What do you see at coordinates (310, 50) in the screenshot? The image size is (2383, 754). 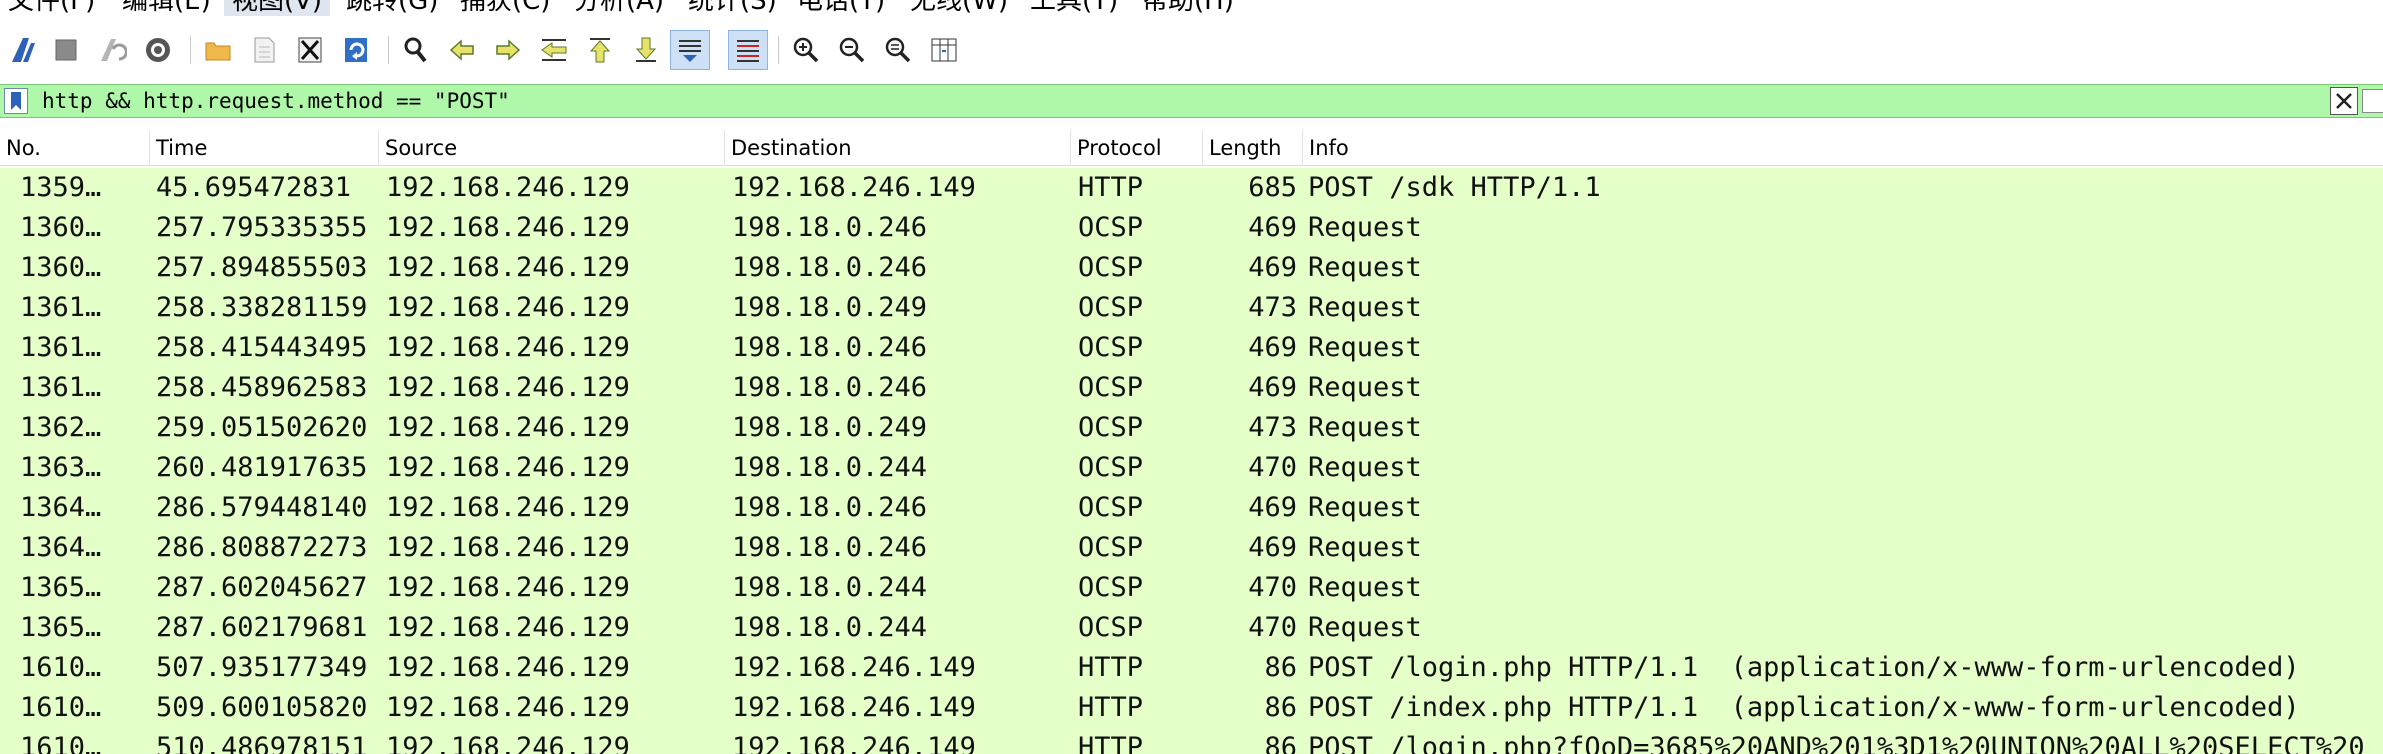 I see `close-file-icon` at bounding box center [310, 50].